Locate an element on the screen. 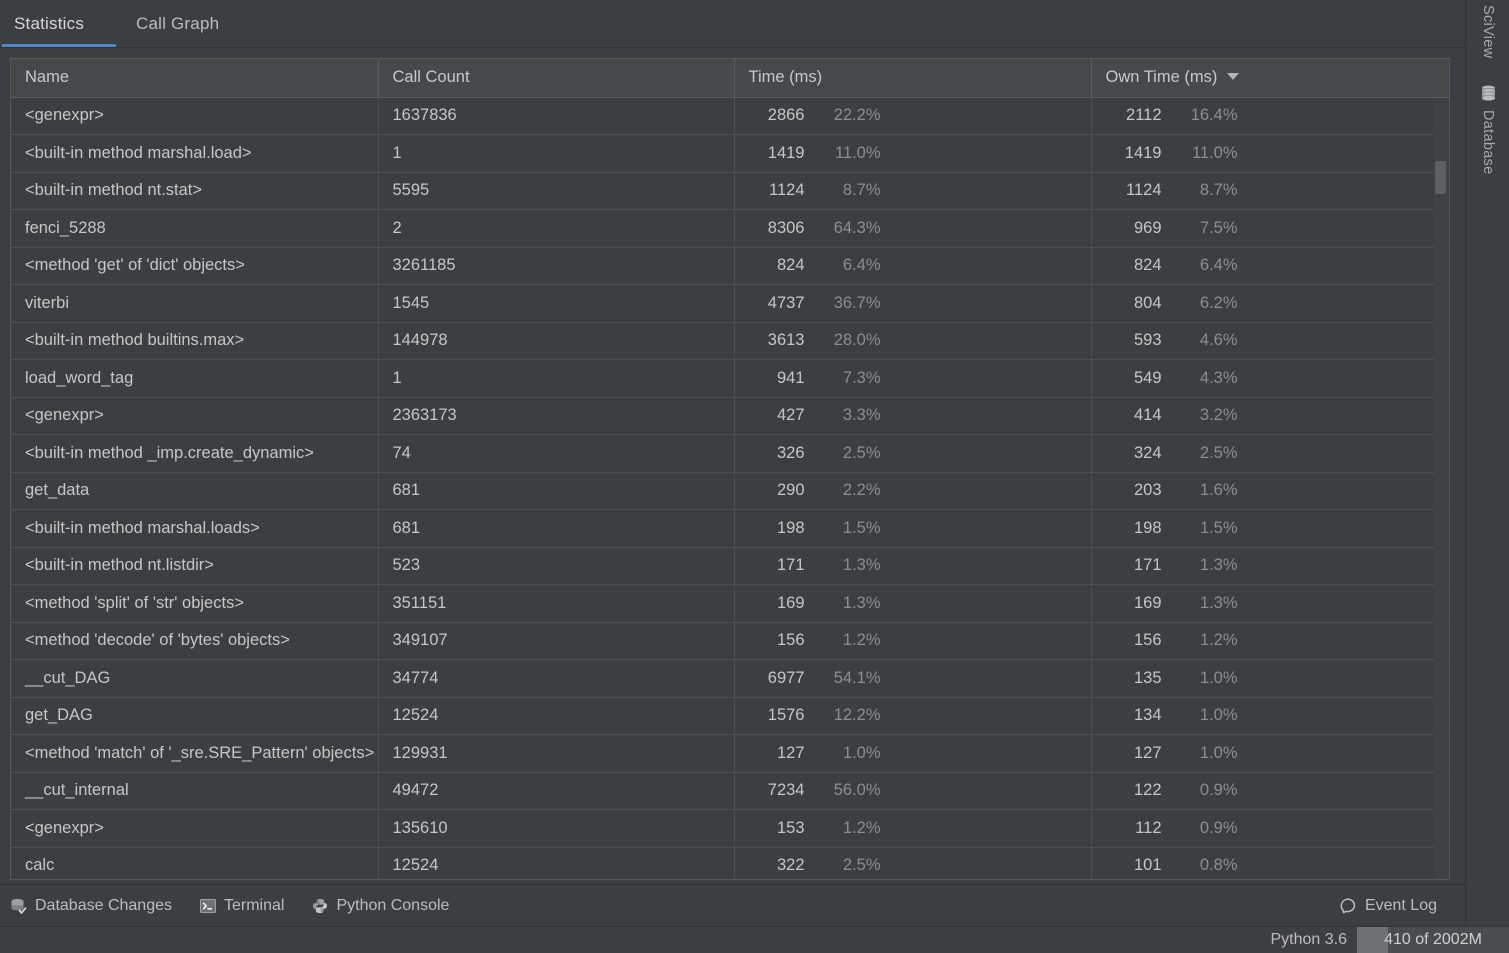 The height and width of the screenshot is (953, 1509). table-vertical-scrollbar-thumb is located at coordinates (1440, 177).